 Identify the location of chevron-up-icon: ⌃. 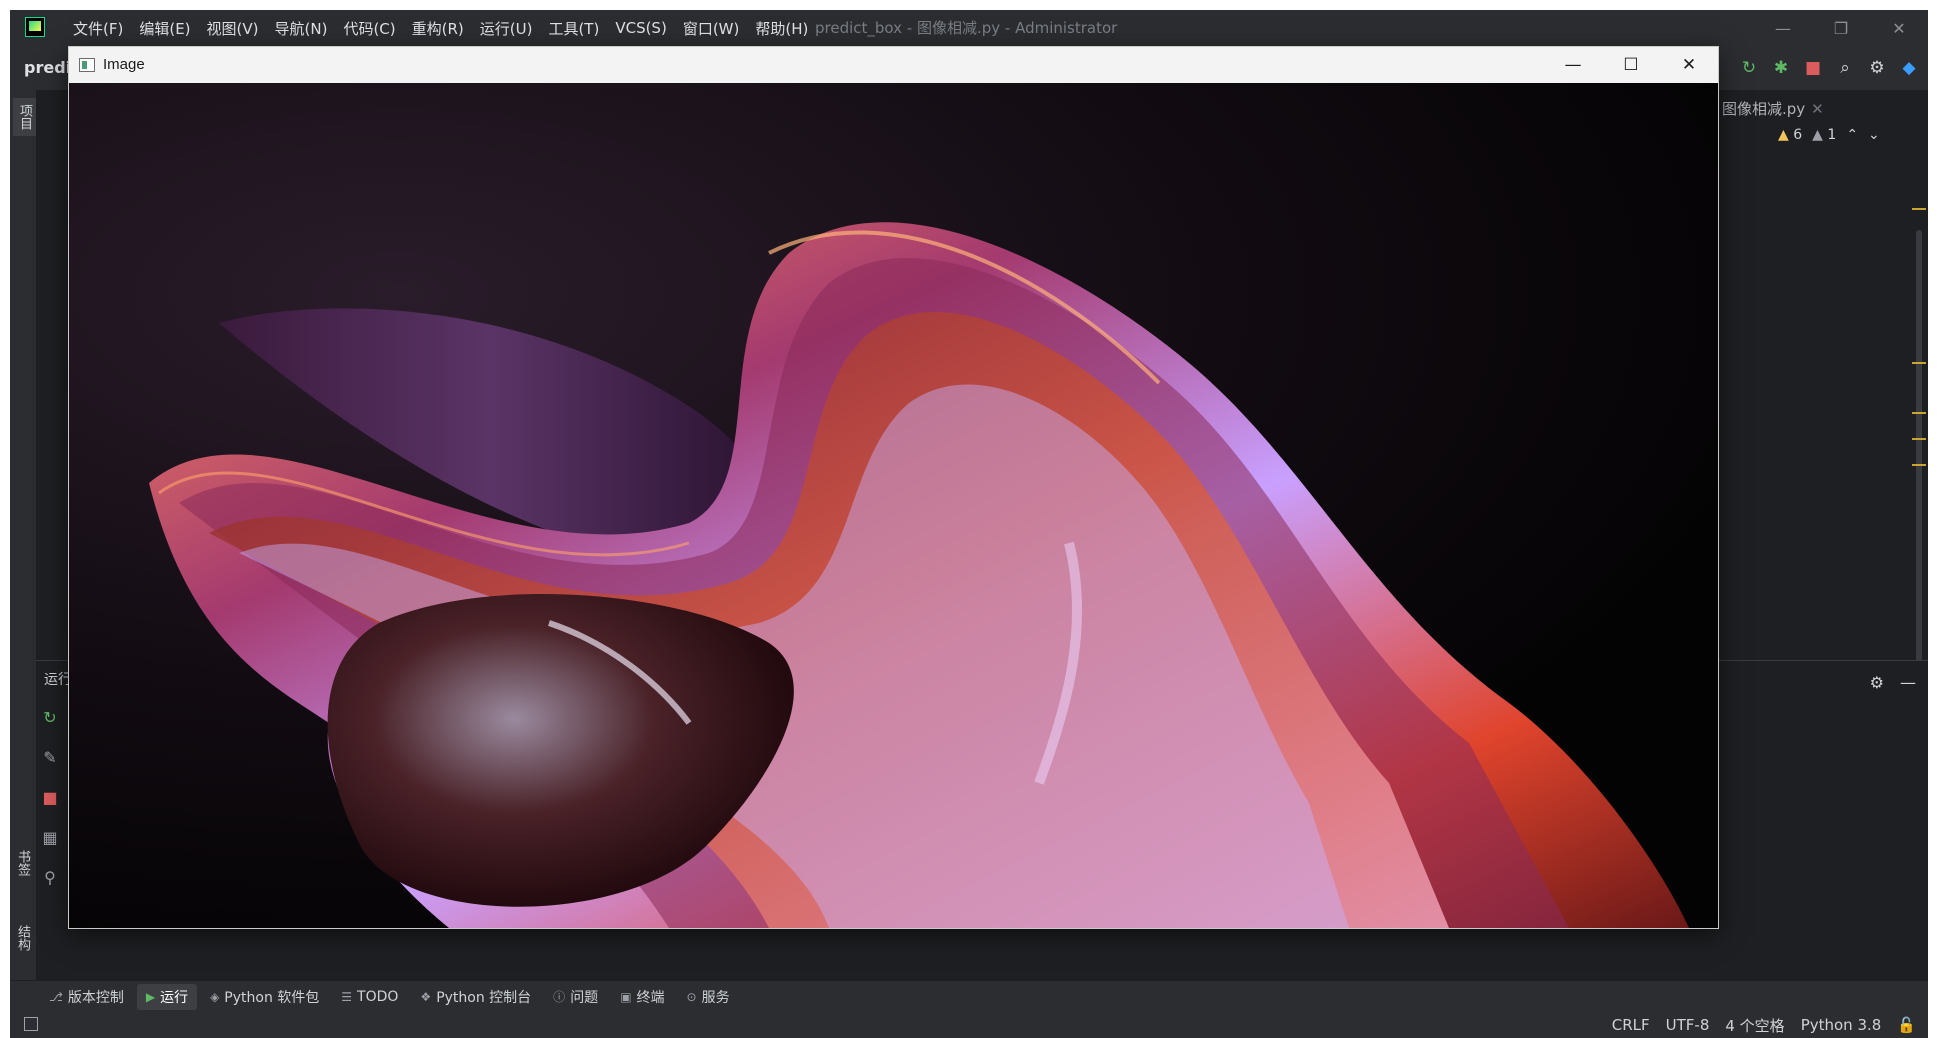
(1852, 135).